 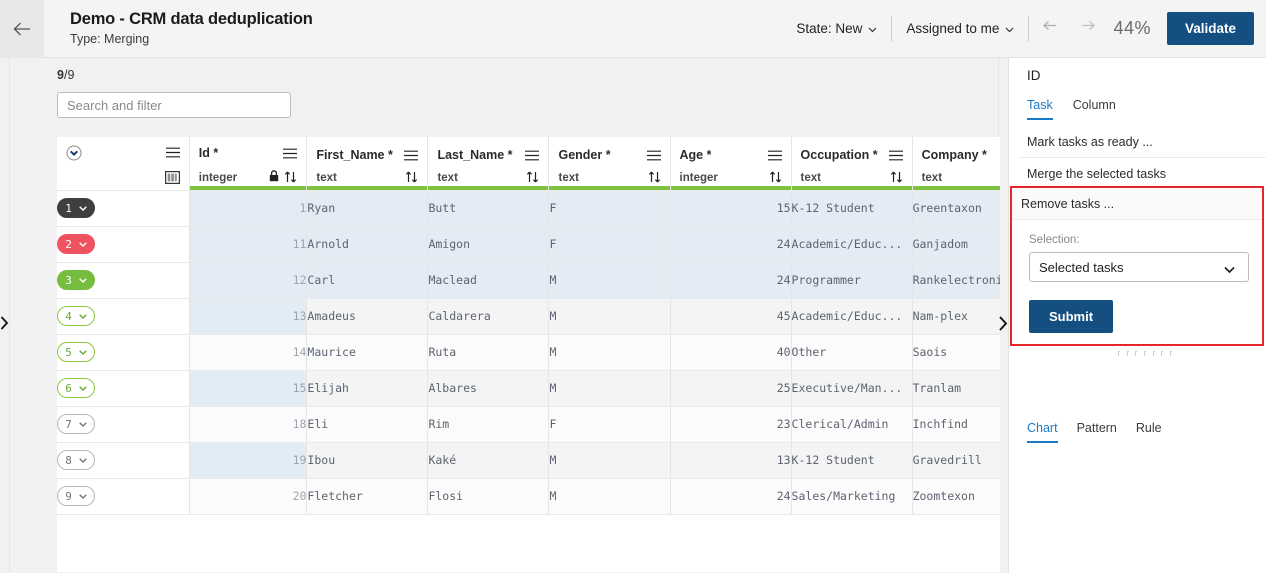 What do you see at coordinates (488, 460) in the screenshot?
I see `cell-last-name: Kaké` at bounding box center [488, 460].